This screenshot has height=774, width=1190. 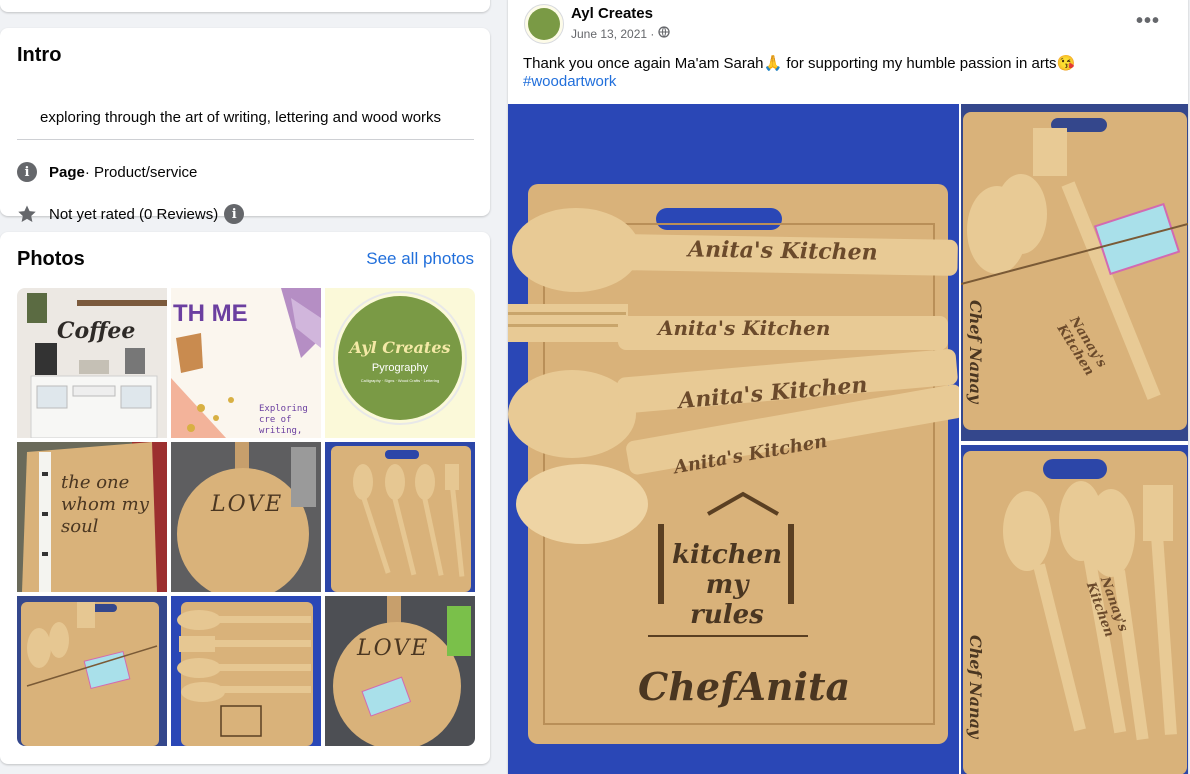 I want to click on rating-row: Not yet rated (0 Reviews) i, so click(x=131, y=214).